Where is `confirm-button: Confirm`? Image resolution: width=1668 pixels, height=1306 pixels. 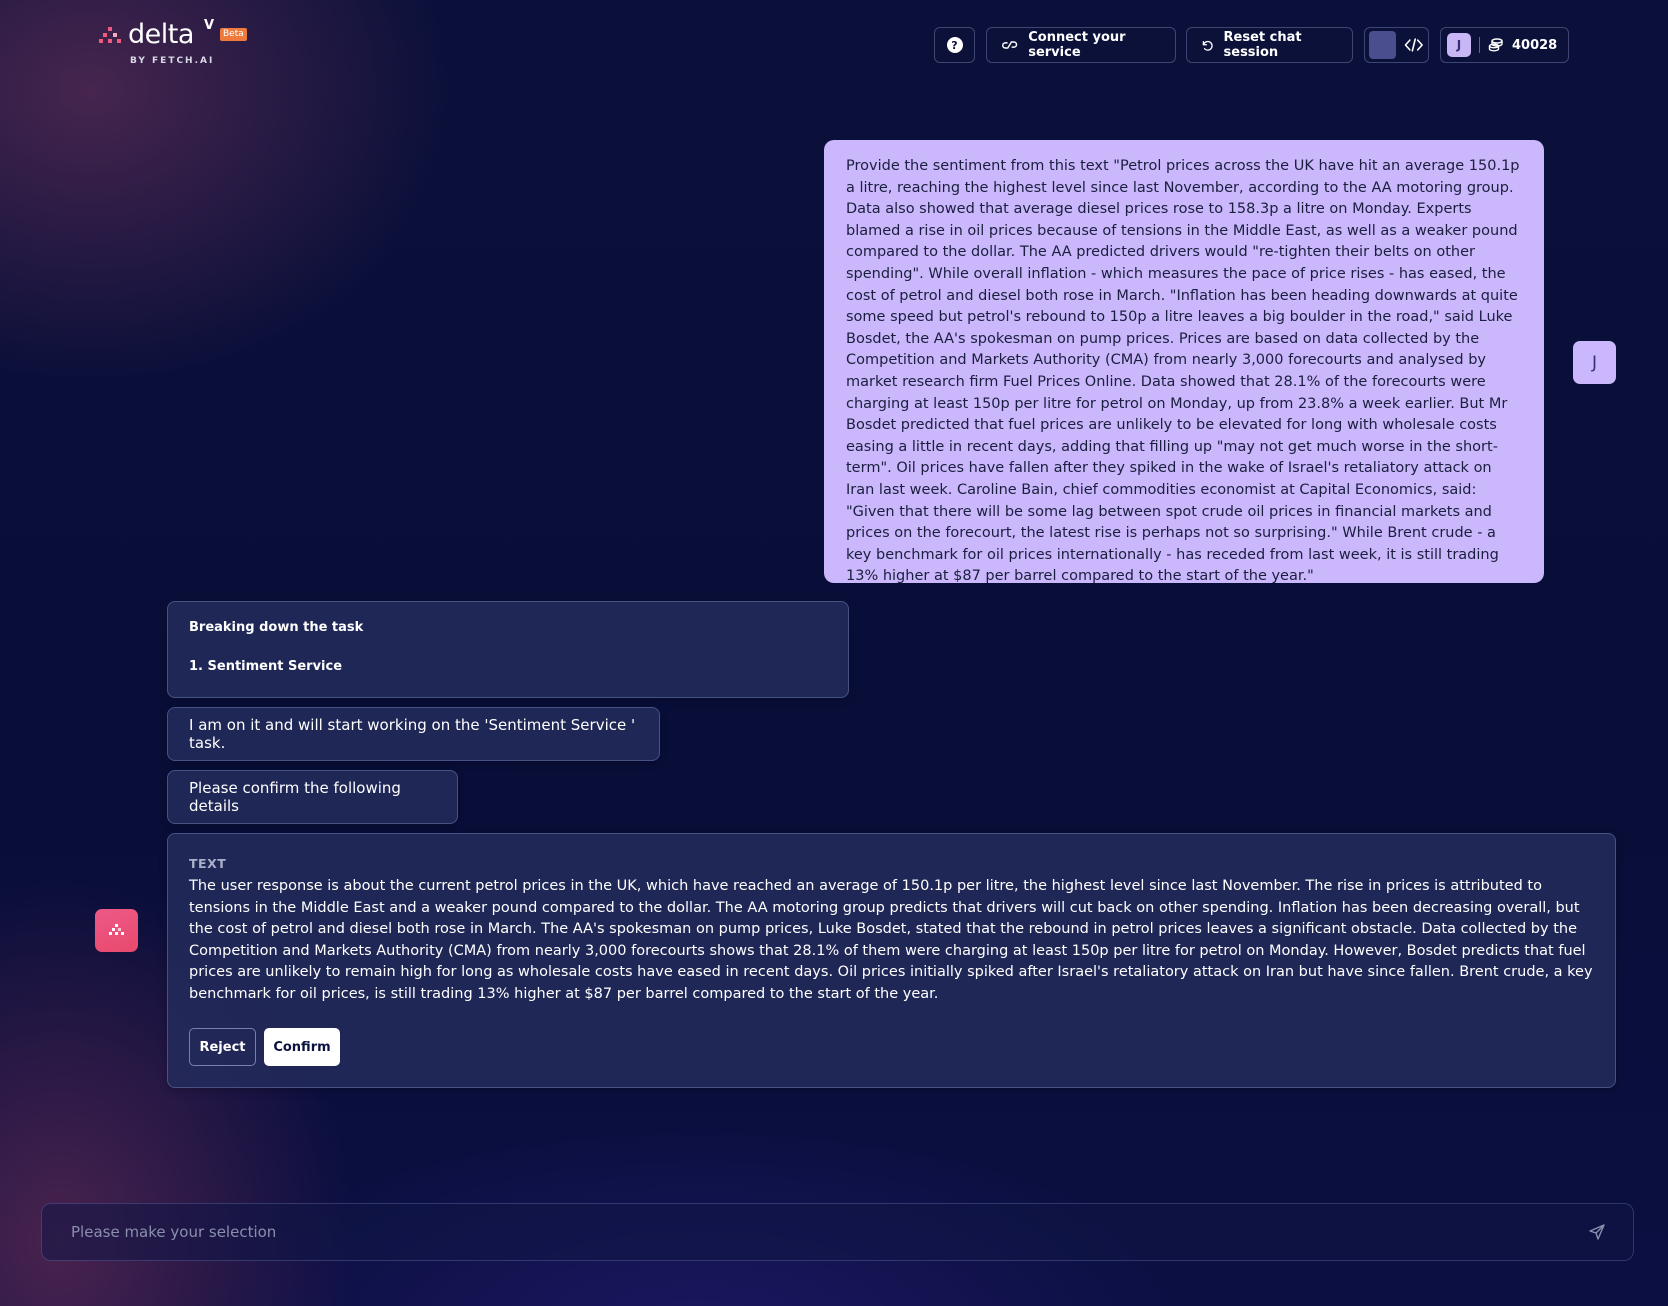 confirm-button: Confirm is located at coordinates (302, 1047).